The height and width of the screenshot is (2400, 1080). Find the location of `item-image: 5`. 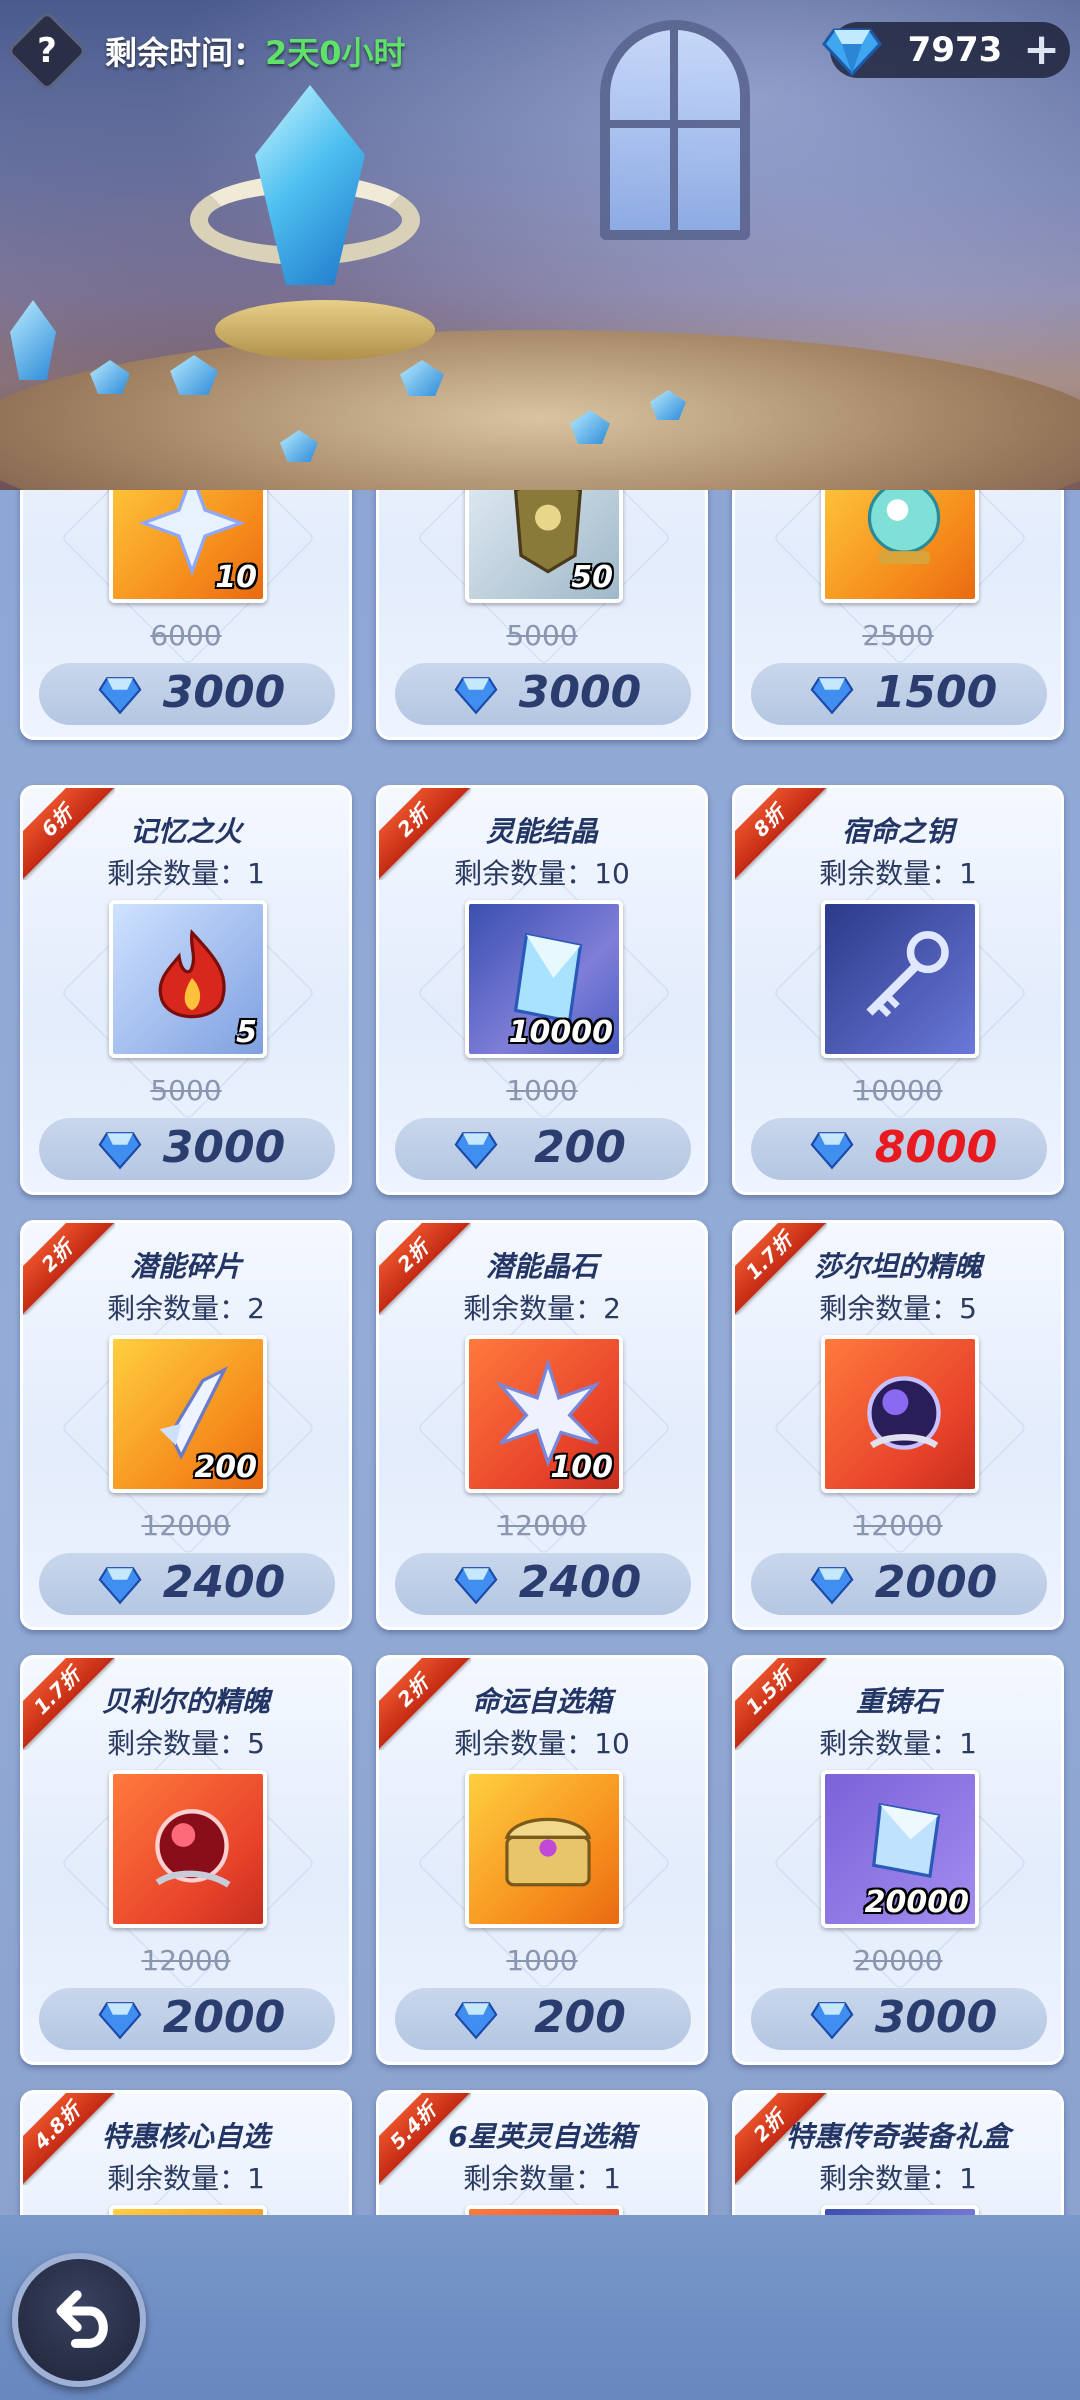

item-image: 5 is located at coordinates (188, 979).